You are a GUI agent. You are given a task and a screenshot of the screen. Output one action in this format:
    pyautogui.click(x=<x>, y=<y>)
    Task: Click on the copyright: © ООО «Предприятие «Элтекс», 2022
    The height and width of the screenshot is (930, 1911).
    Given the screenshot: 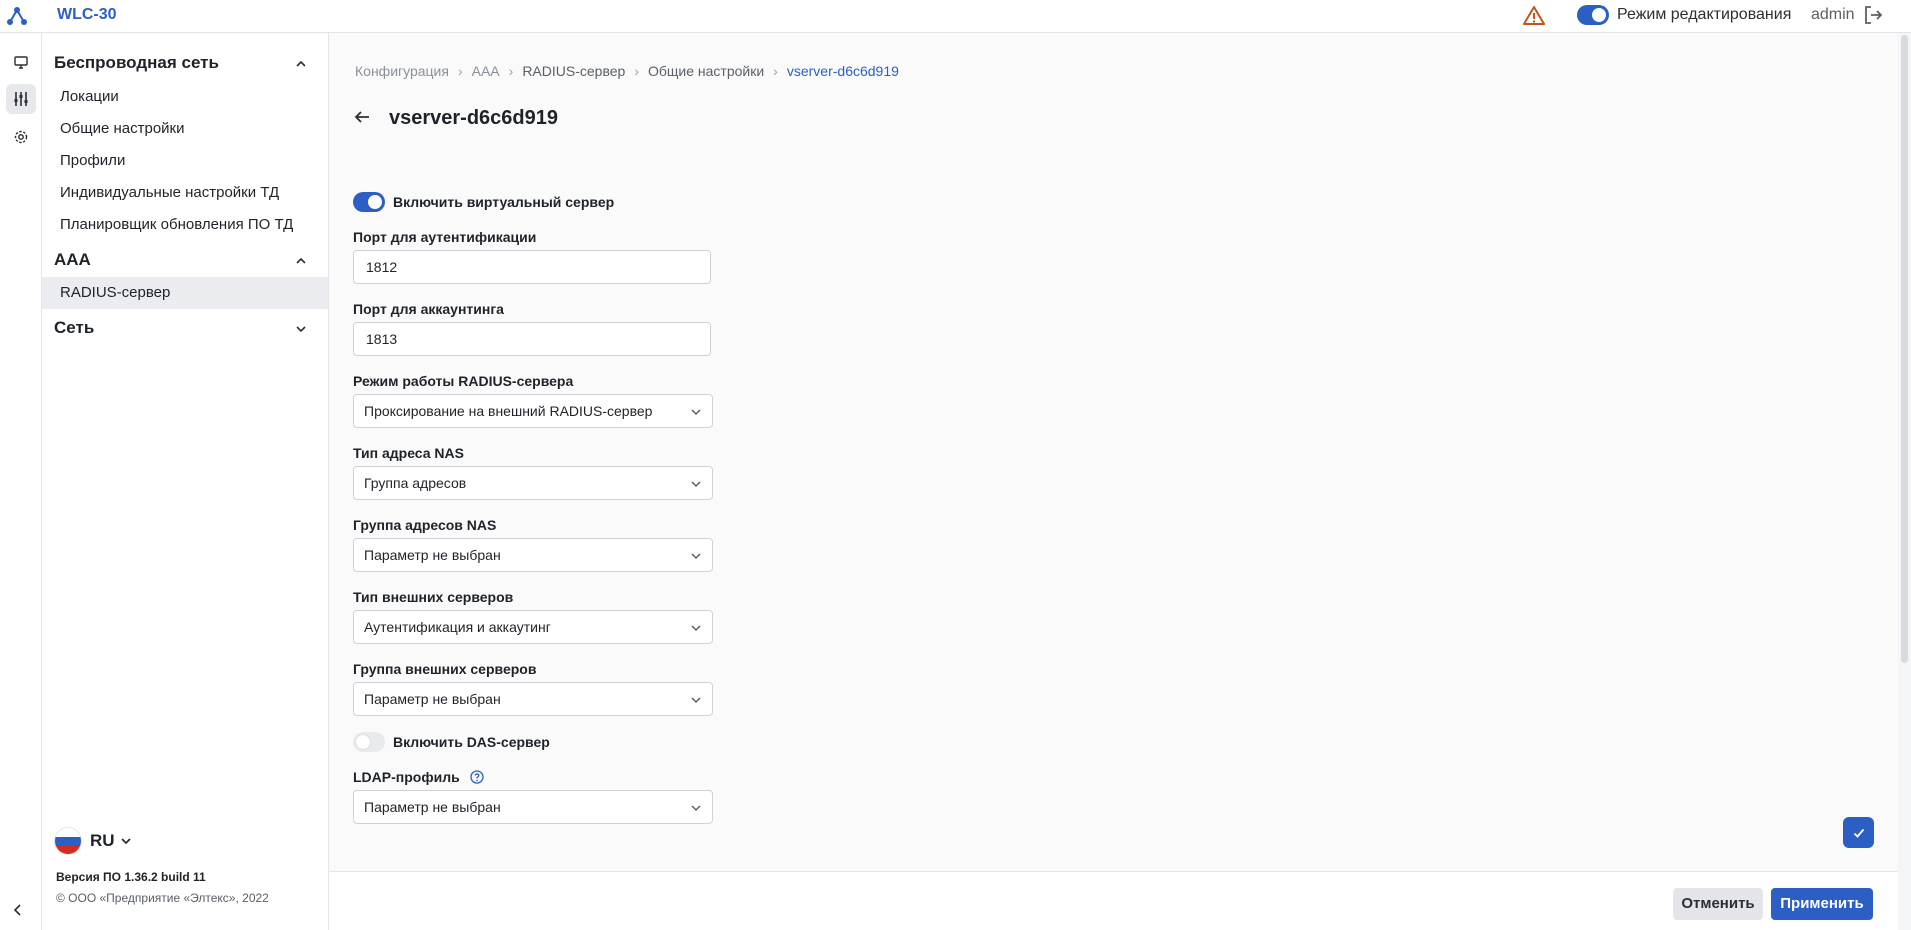 What is the action you would take?
    pyautogui.click(x=162, y=898)
    